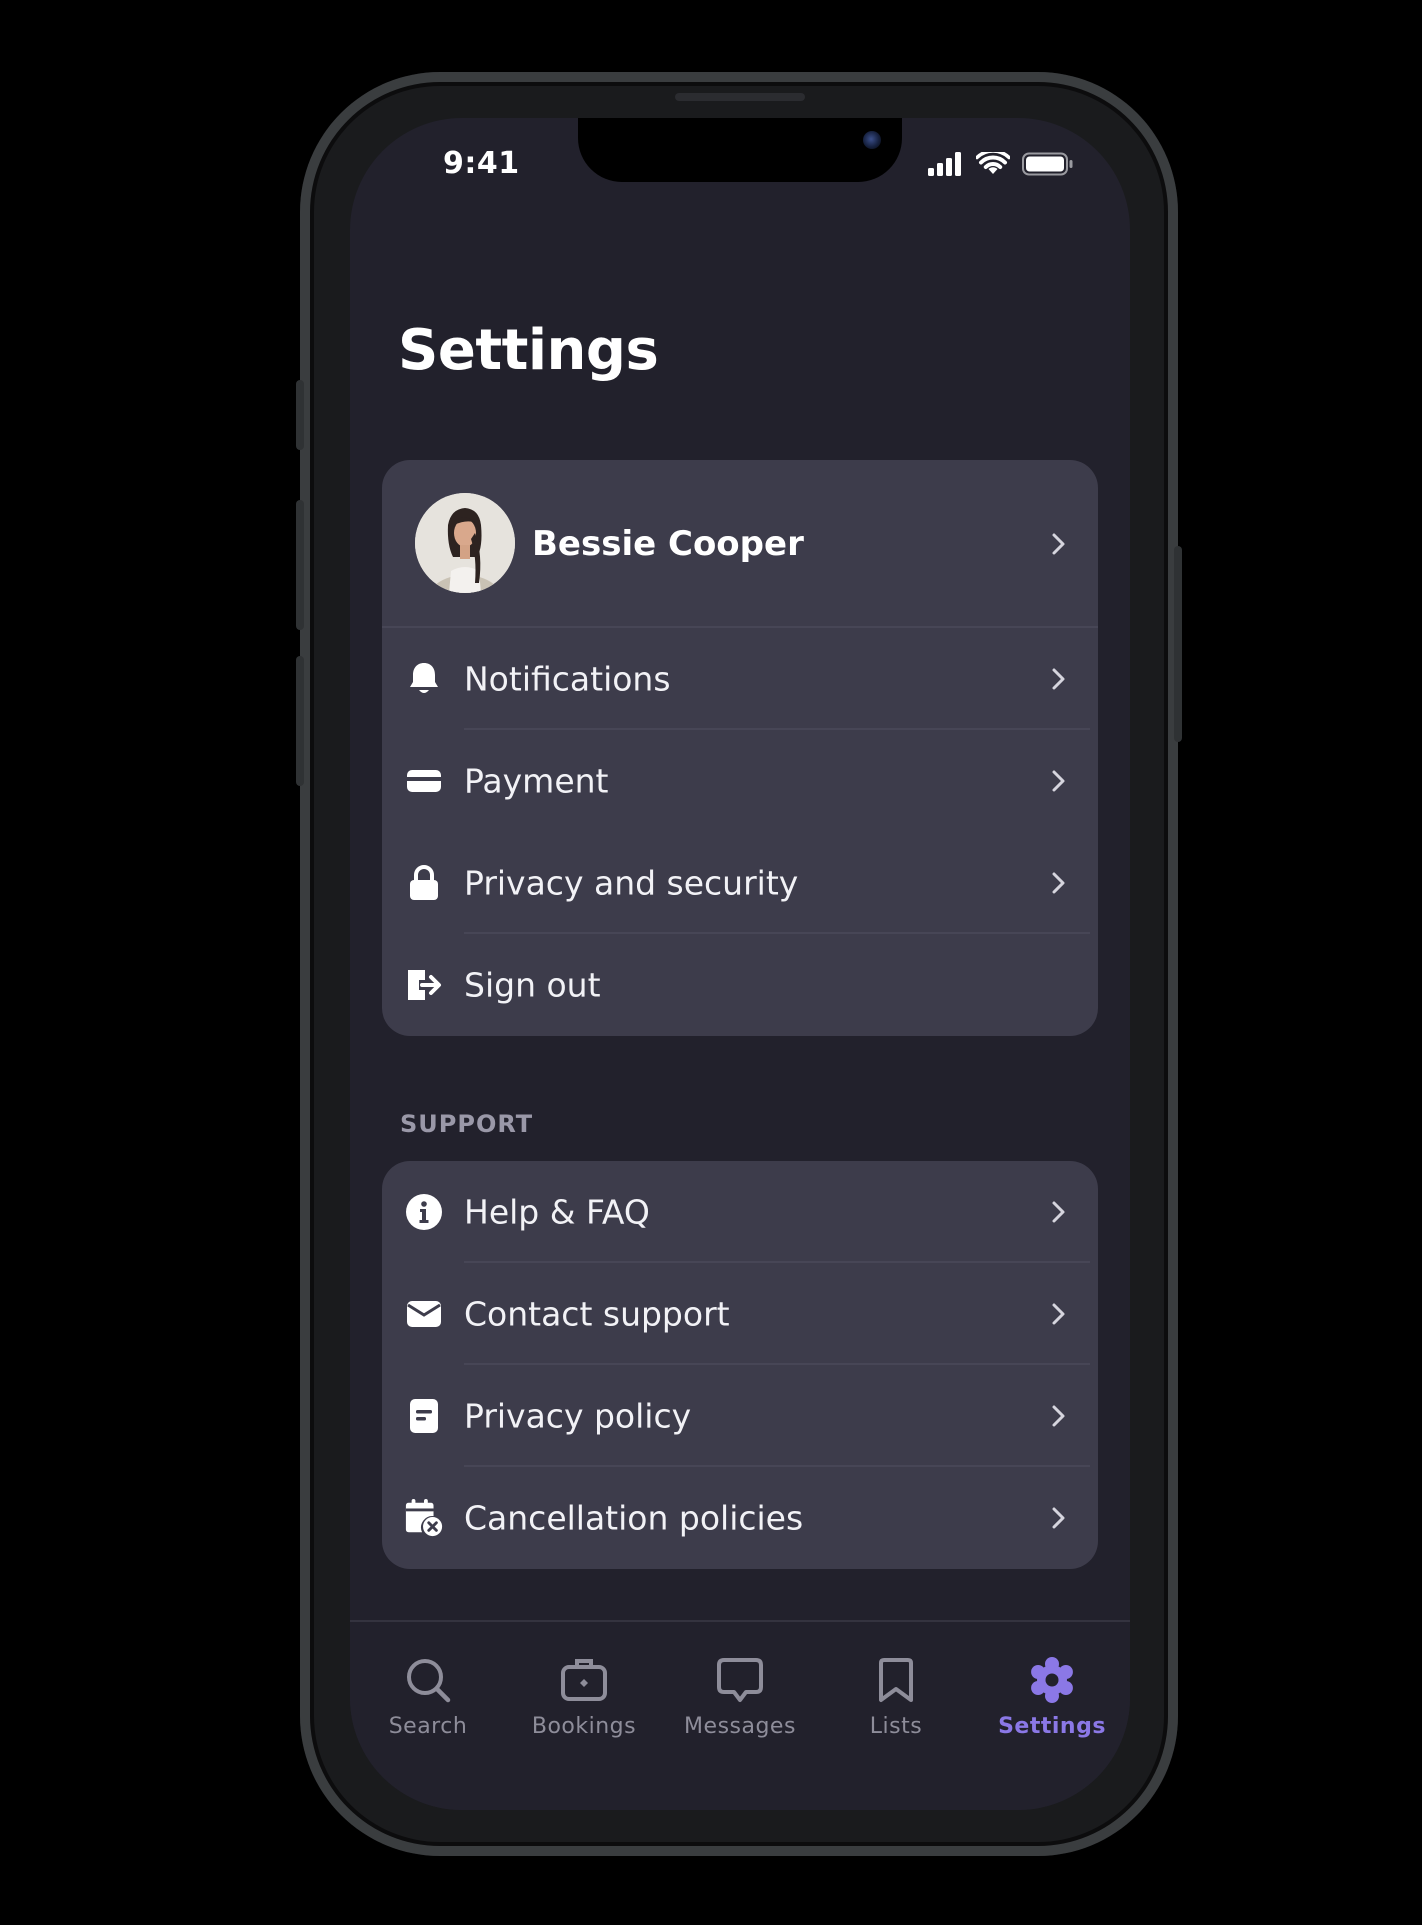 The width and height of the screenshot is (1422, 1925). What do you see at coordinates (424, 679) in the screenshot?
I see `bell-icon` at bounding box center [424, 679].